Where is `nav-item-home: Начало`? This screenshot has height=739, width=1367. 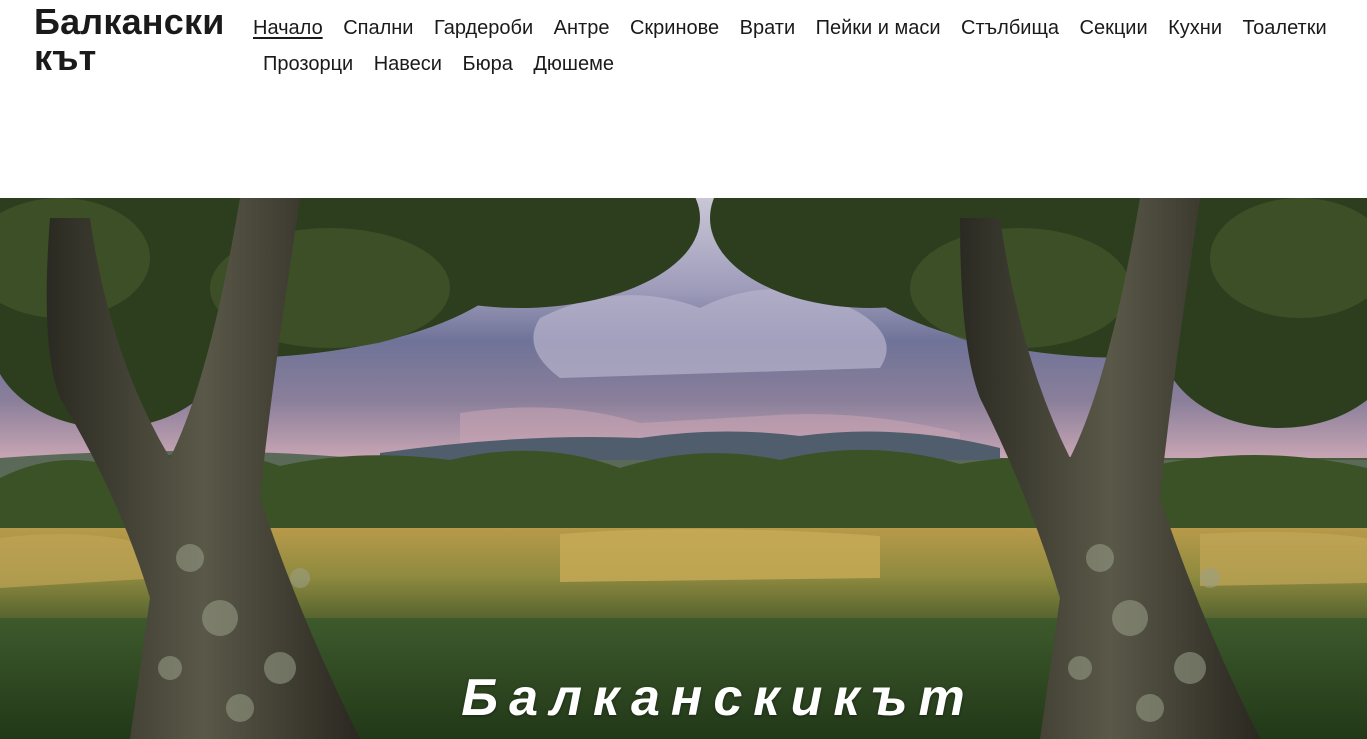 nav-item-home: Начало is located at coordinates (288, 28).